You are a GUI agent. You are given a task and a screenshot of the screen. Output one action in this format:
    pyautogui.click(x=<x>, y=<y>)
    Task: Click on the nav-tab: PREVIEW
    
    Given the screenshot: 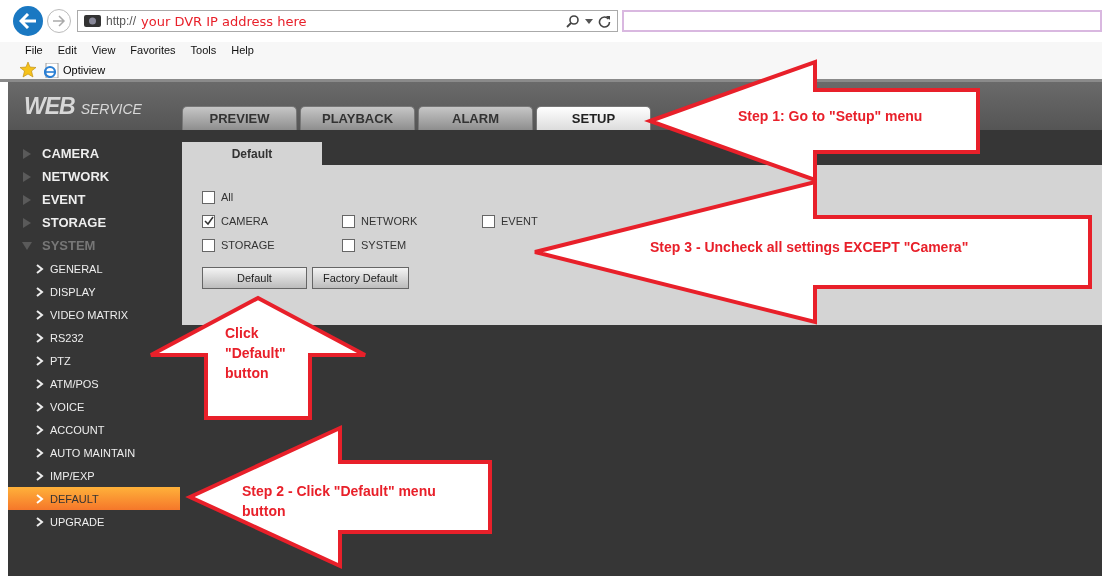 What is the action you would take?
    pyautogui.click(x=239, y=118)
    